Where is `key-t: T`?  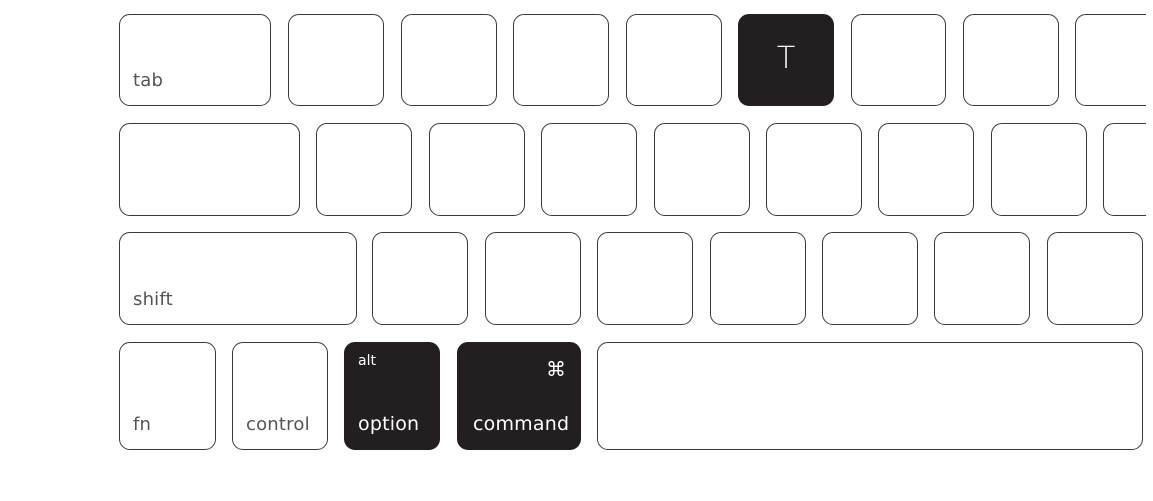
key-t: T is located at coordinates (786, 60).